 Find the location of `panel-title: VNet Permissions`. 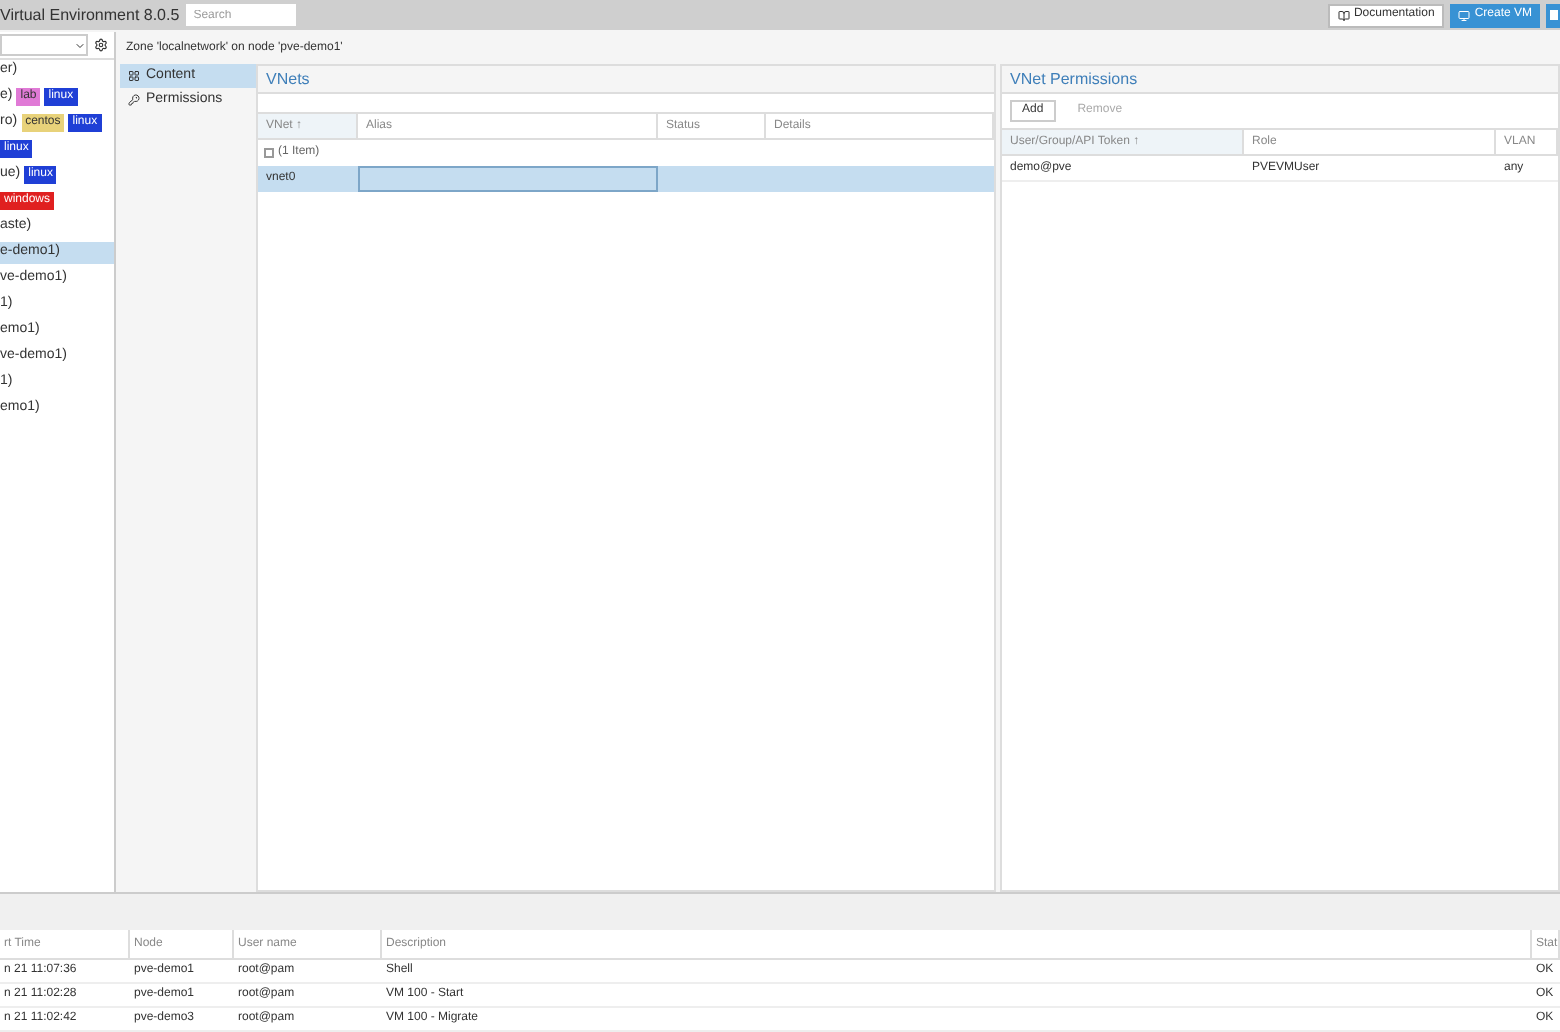

panel-title: VNet Permissions is located at coordinates (1280, 80).